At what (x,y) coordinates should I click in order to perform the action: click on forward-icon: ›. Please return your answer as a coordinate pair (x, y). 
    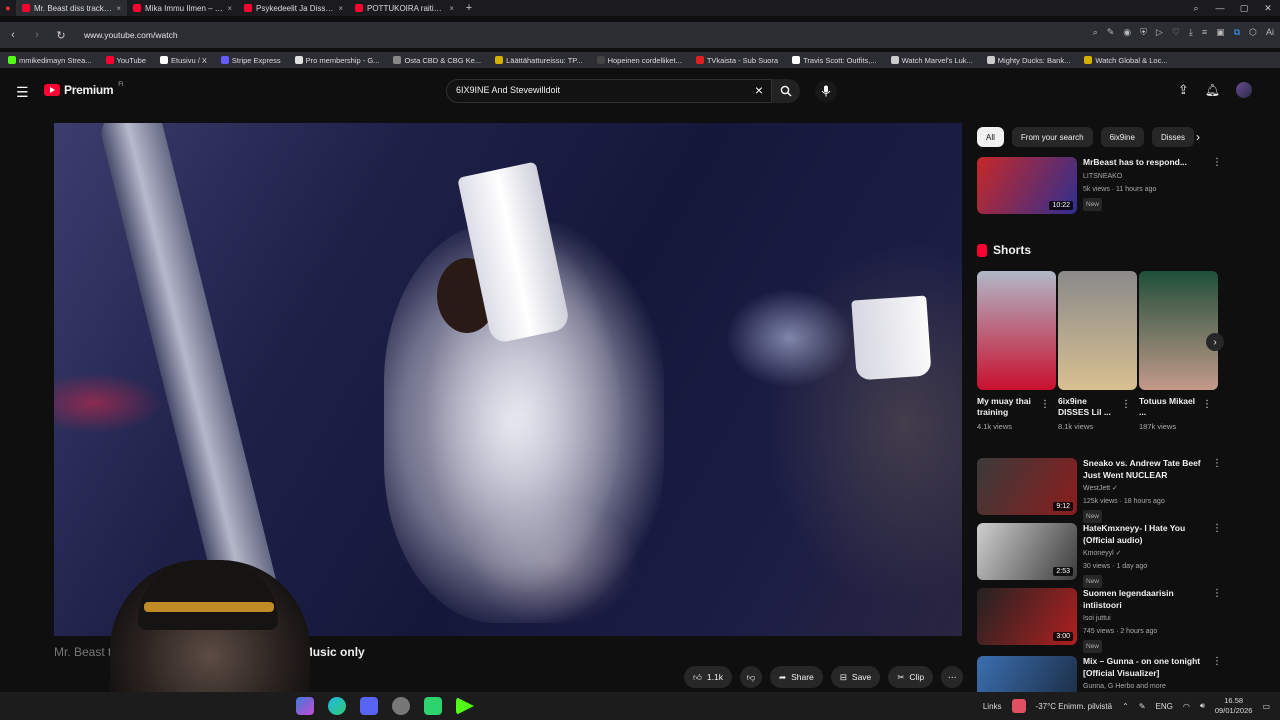
    Looking at the image, I should click on (37, 35).